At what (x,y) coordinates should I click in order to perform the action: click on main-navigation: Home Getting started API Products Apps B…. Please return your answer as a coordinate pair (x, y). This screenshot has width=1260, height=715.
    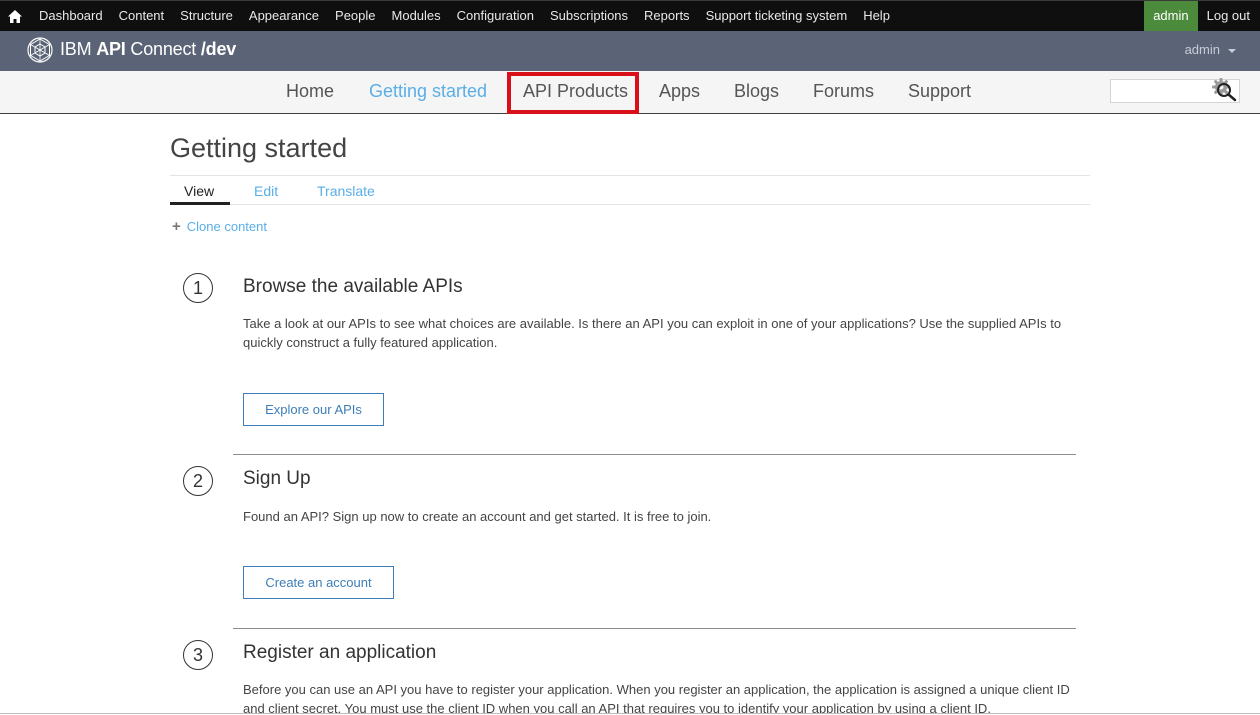
    Looking at the image, I should click on (630, 92).